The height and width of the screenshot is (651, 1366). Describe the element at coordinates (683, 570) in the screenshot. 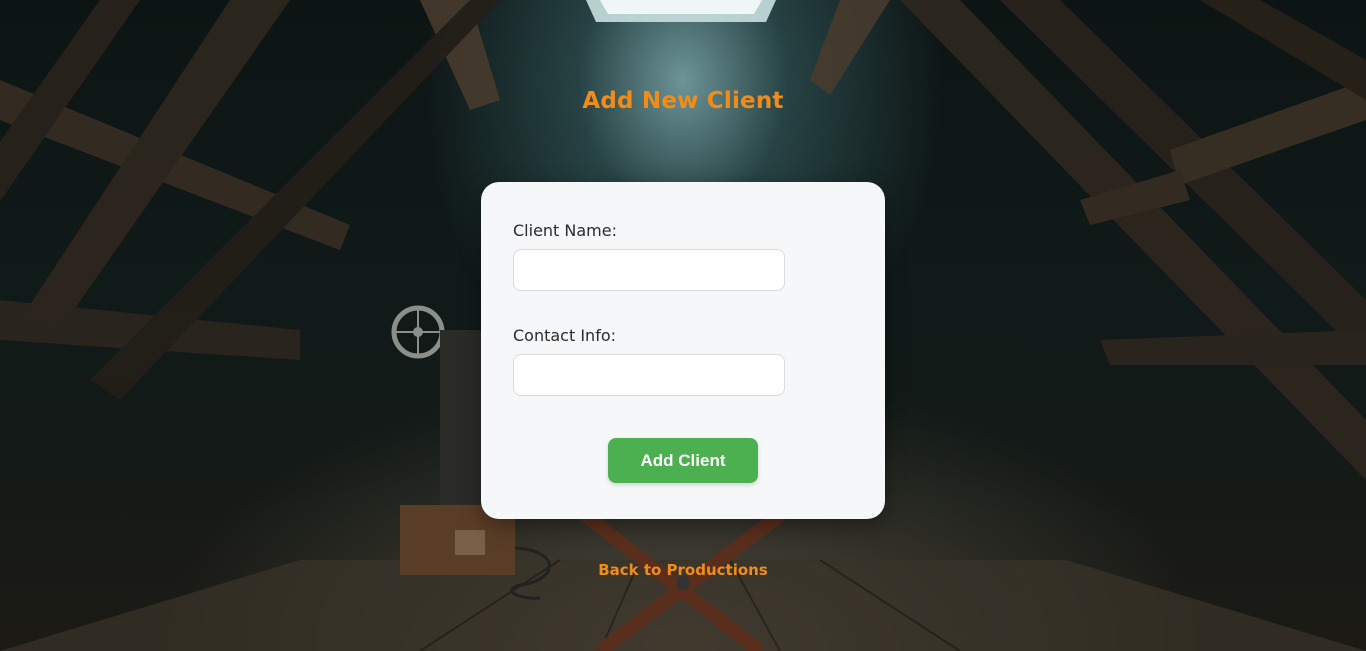

I see `back-to-productions-link: Back to Productions` at that location.